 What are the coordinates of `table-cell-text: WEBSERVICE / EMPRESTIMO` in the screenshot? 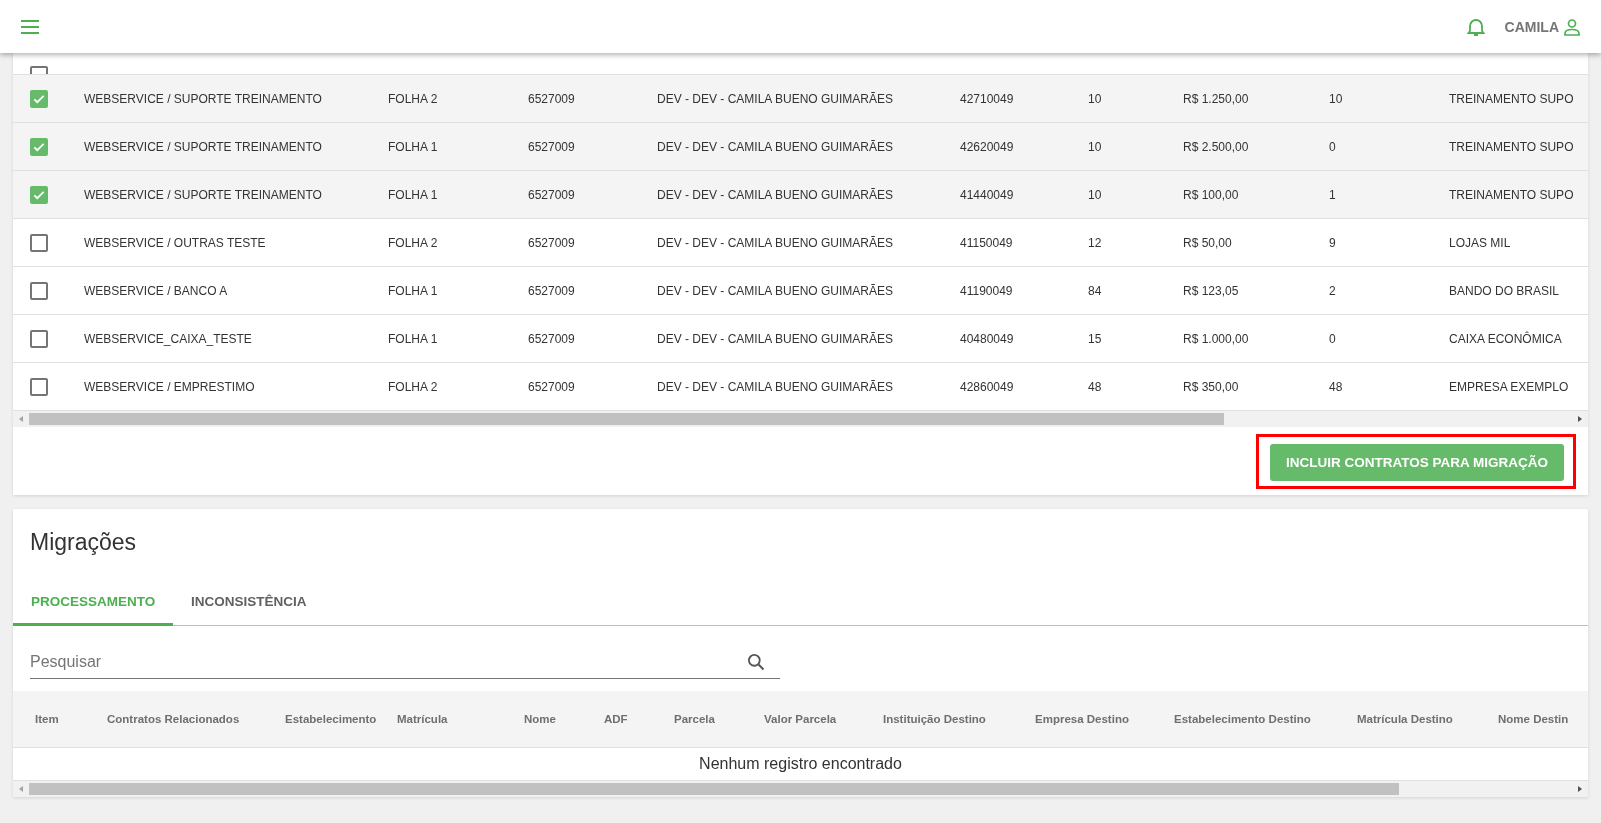 It's located at (170, 386).